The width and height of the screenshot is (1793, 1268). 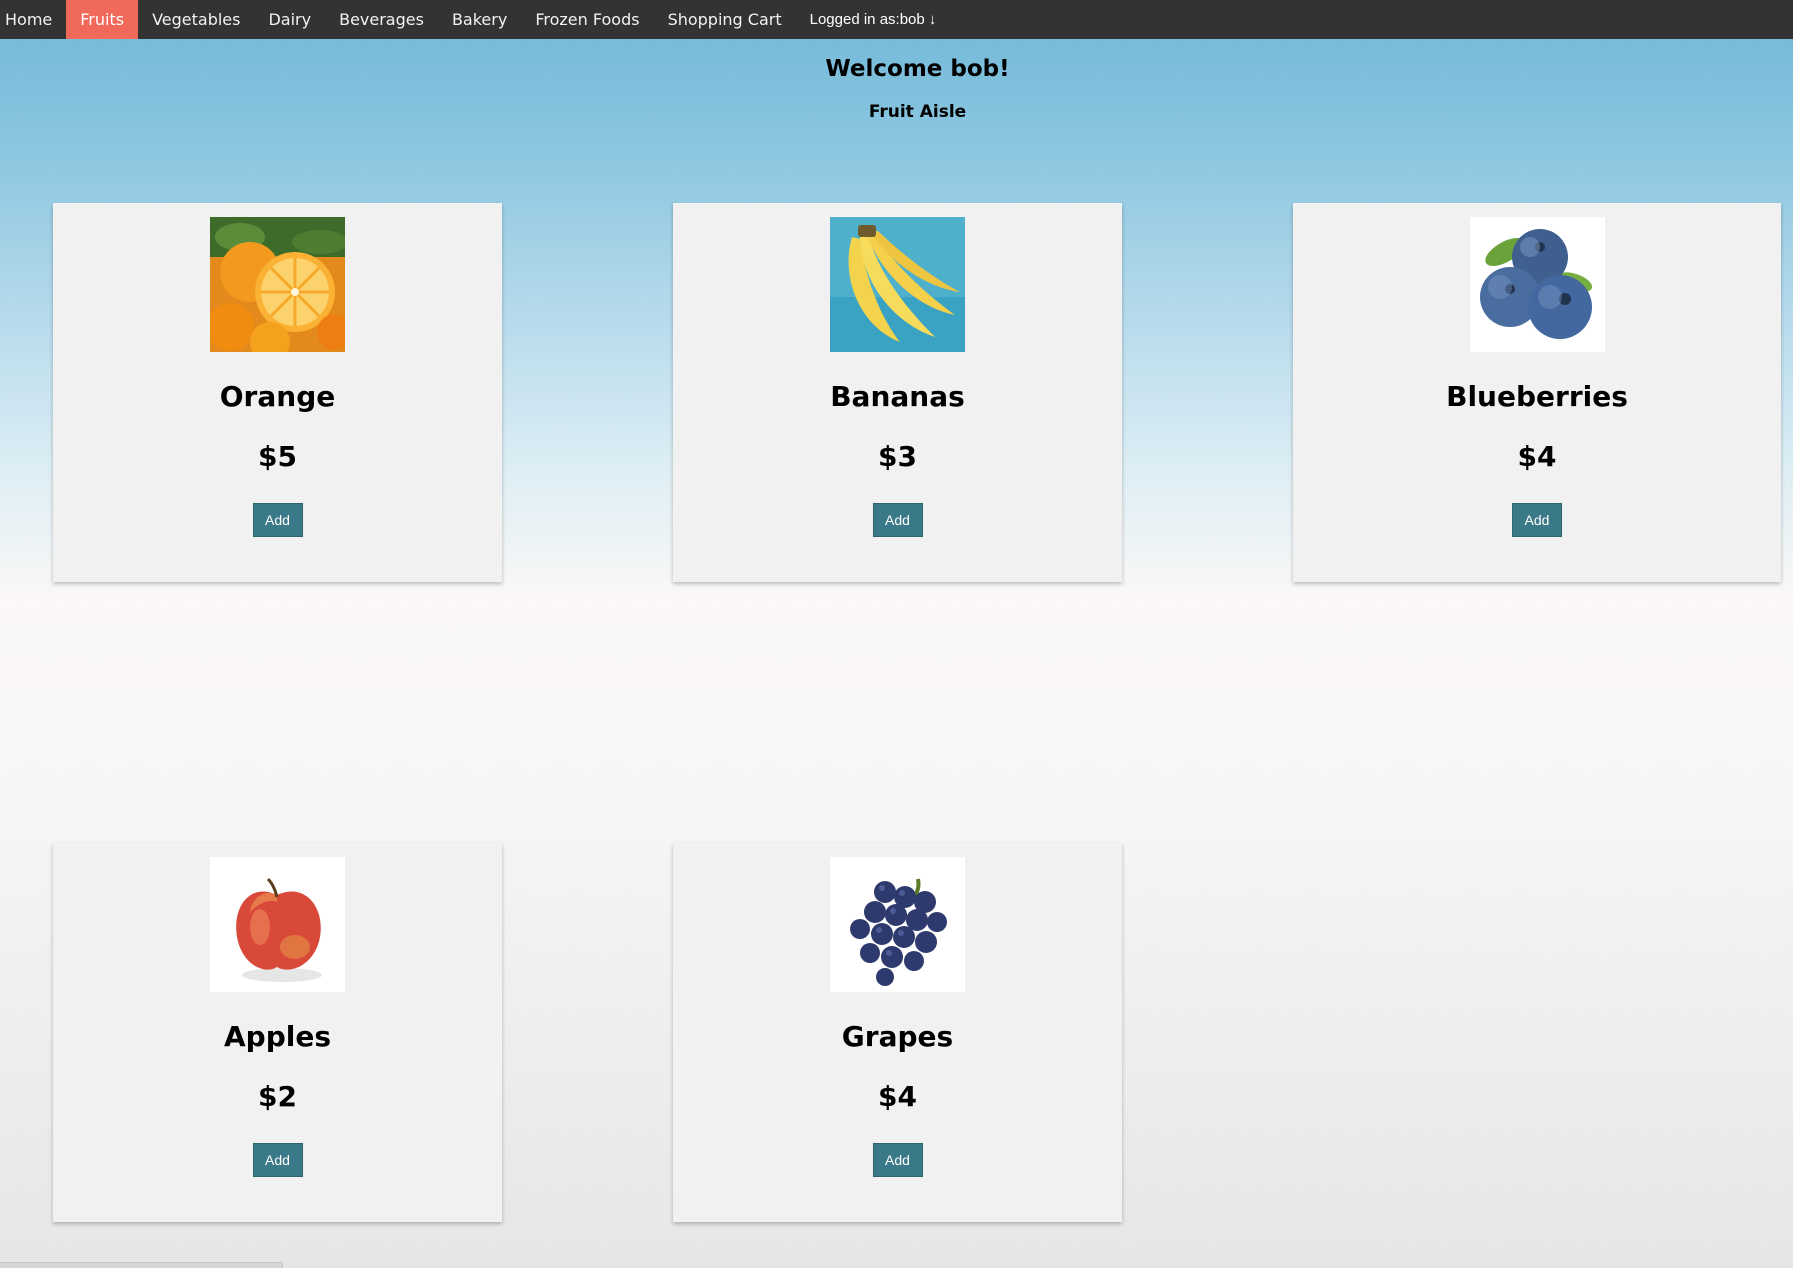 What do you see at coordinates (917, 112) in the screenshot?
I see `aisle-title: Fruit Aisle` at bounding box center [917, 112].